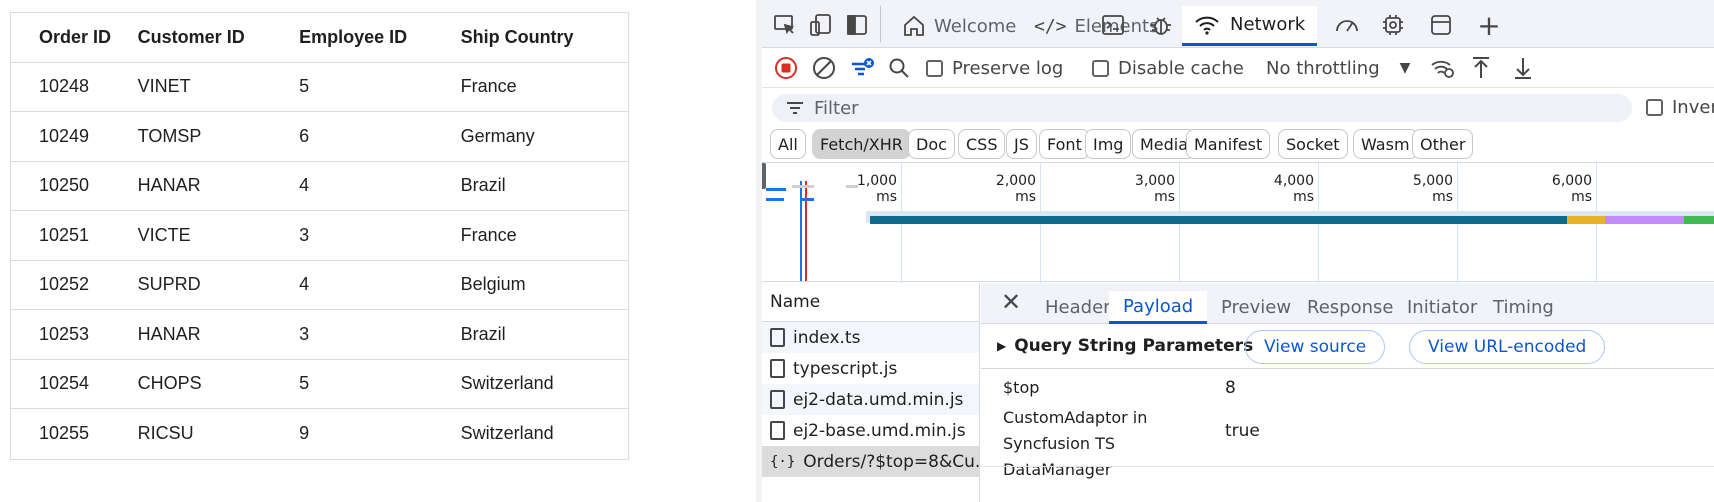 This screenshot has height=502, width=1714. Describe the element at coordinates (870, 302) in the screenshot. I see `name-column-header: Name` at that location.